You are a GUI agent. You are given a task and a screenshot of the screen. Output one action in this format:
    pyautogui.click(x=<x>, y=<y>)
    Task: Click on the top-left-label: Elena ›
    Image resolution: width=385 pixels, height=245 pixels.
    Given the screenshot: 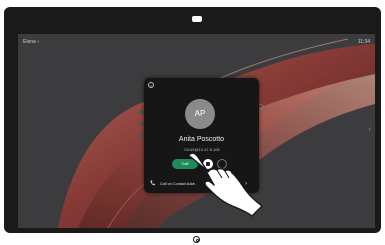 What is the action you would take?
    pyautogui.click(x=31, y=42)
    